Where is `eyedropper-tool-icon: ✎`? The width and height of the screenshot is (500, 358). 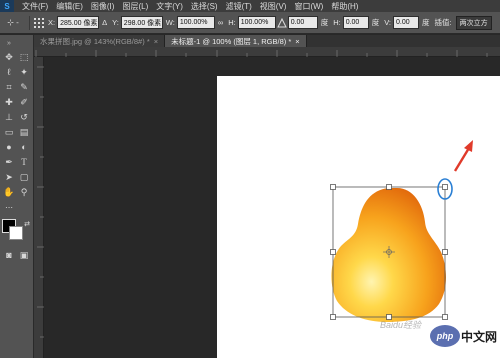
eyedropper-tool-icon: ✎ is located at coordinates (24, 87).